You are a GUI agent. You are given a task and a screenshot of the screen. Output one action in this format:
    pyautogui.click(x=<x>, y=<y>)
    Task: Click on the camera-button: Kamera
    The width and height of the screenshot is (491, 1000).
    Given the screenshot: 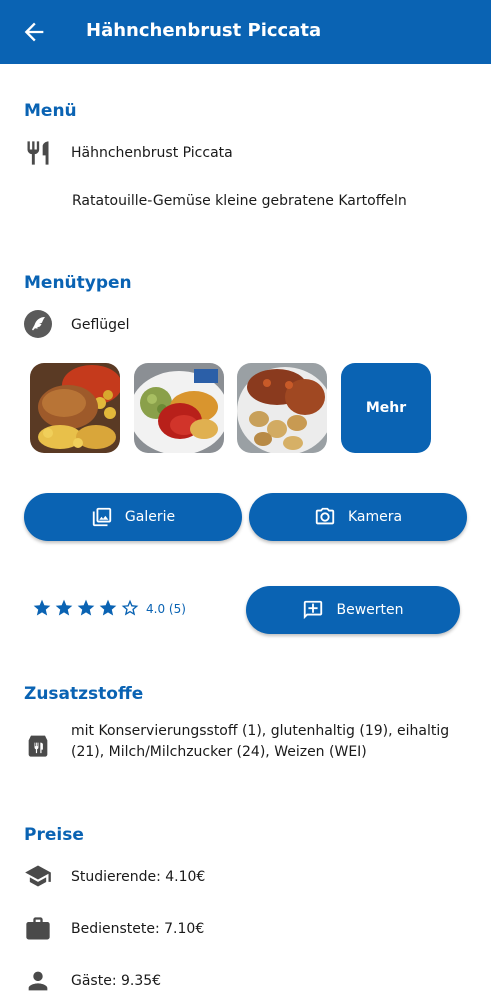 What is the action you would take?
    pyautogui.click(x=358, y=517)
    